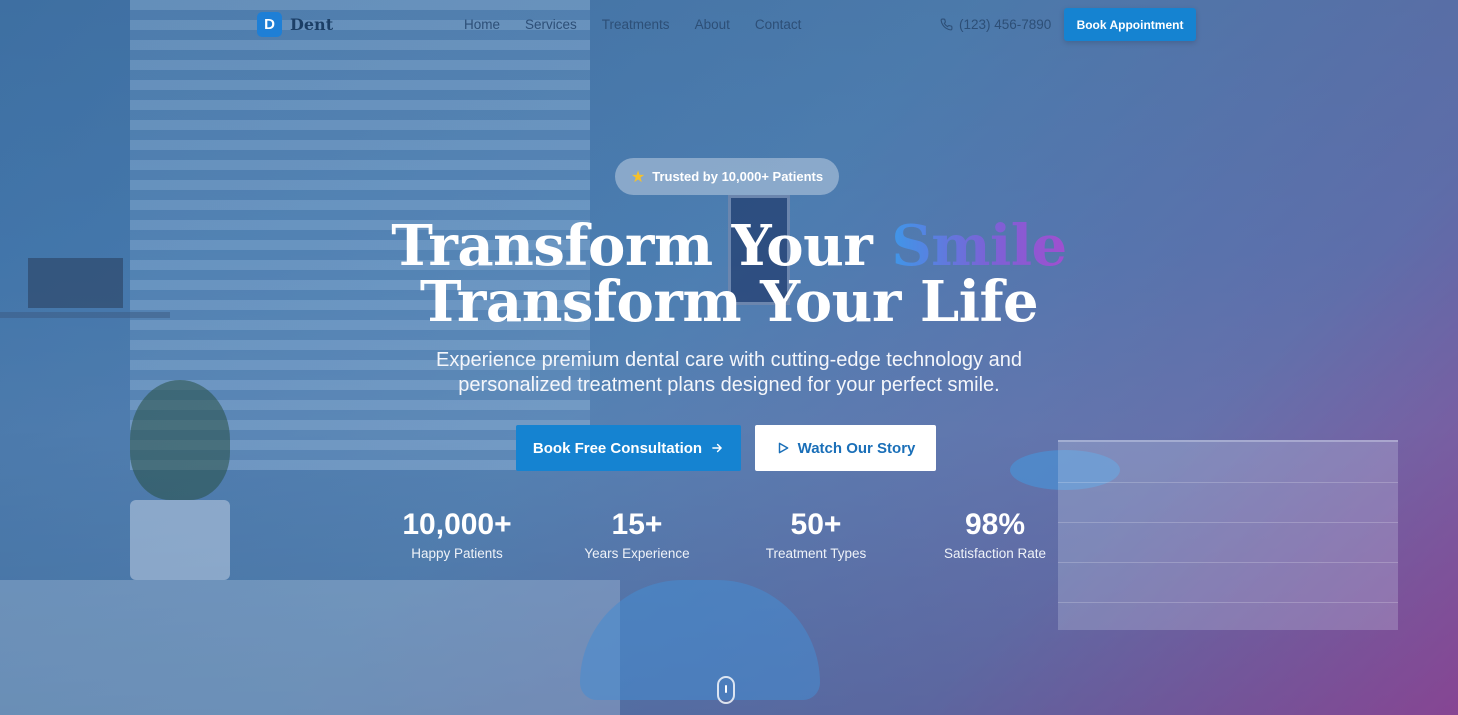 This screenshot has width=1458, height=715. I want to click on phone-link: (123) 456-7890, so click(995, 24).